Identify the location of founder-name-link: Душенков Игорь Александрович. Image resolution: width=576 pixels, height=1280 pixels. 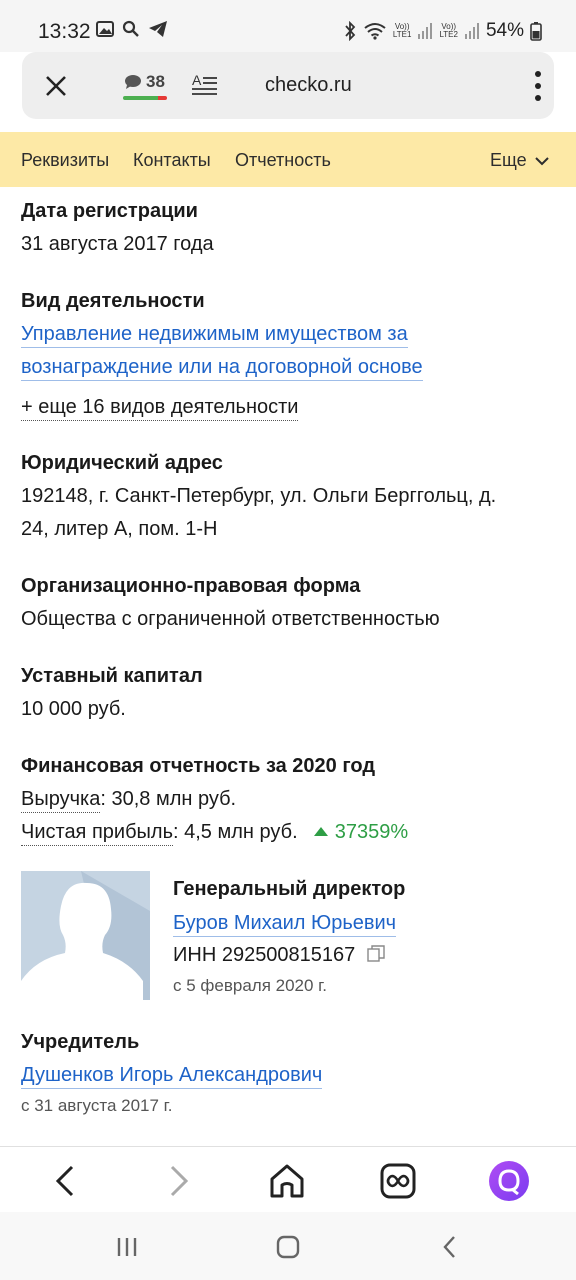
(172, 1075).